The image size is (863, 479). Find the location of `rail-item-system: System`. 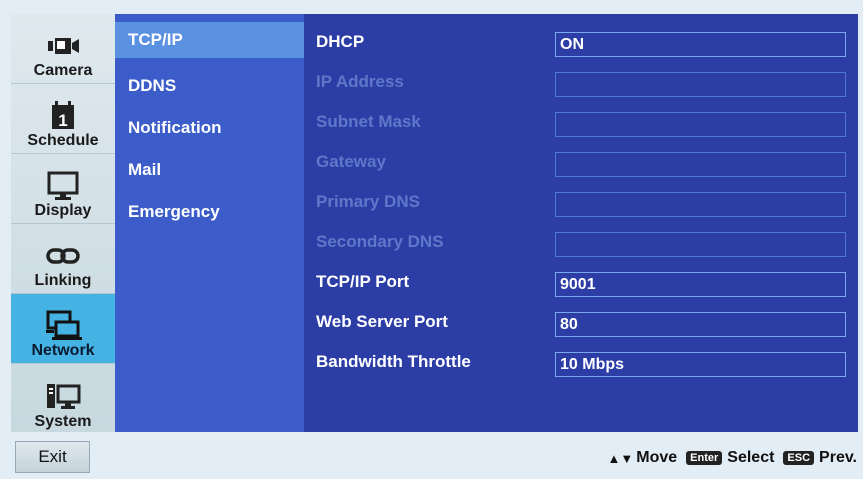

rail-item-system: System is located at coordinates (63, 399).